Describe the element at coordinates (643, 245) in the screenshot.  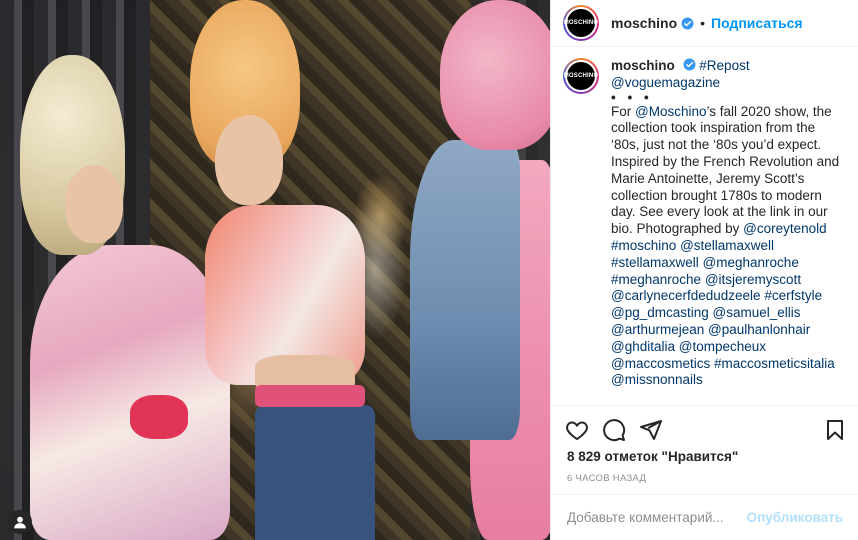
I see `hashtag-link: #moschino` at that location.